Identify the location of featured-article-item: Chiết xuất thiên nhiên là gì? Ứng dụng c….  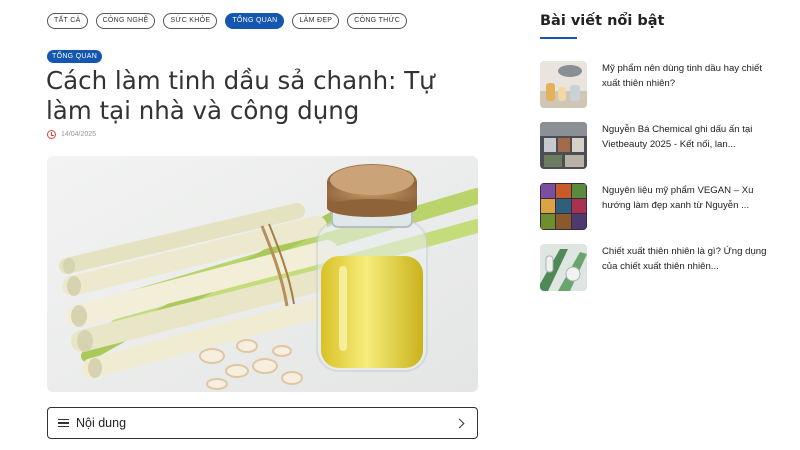
(660, 267).